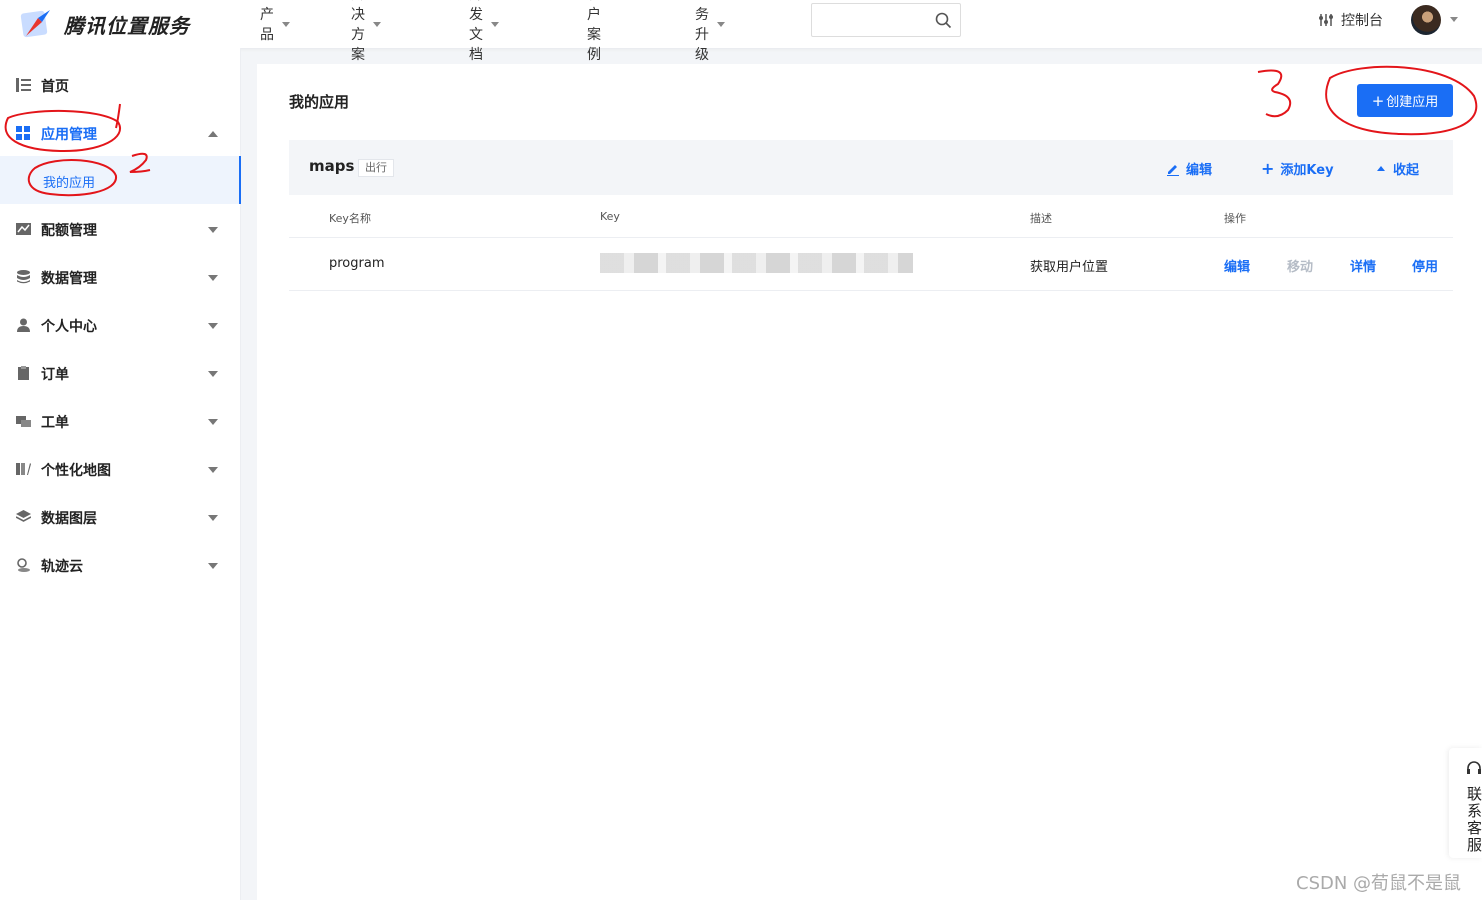 The height and width of the screenshot is (900, 1482). What do you see at coordinates (120, 565) in the screenshot?
I see `sidebar-item-trajectory: 轨迹云` at bounding box center [120, 565].